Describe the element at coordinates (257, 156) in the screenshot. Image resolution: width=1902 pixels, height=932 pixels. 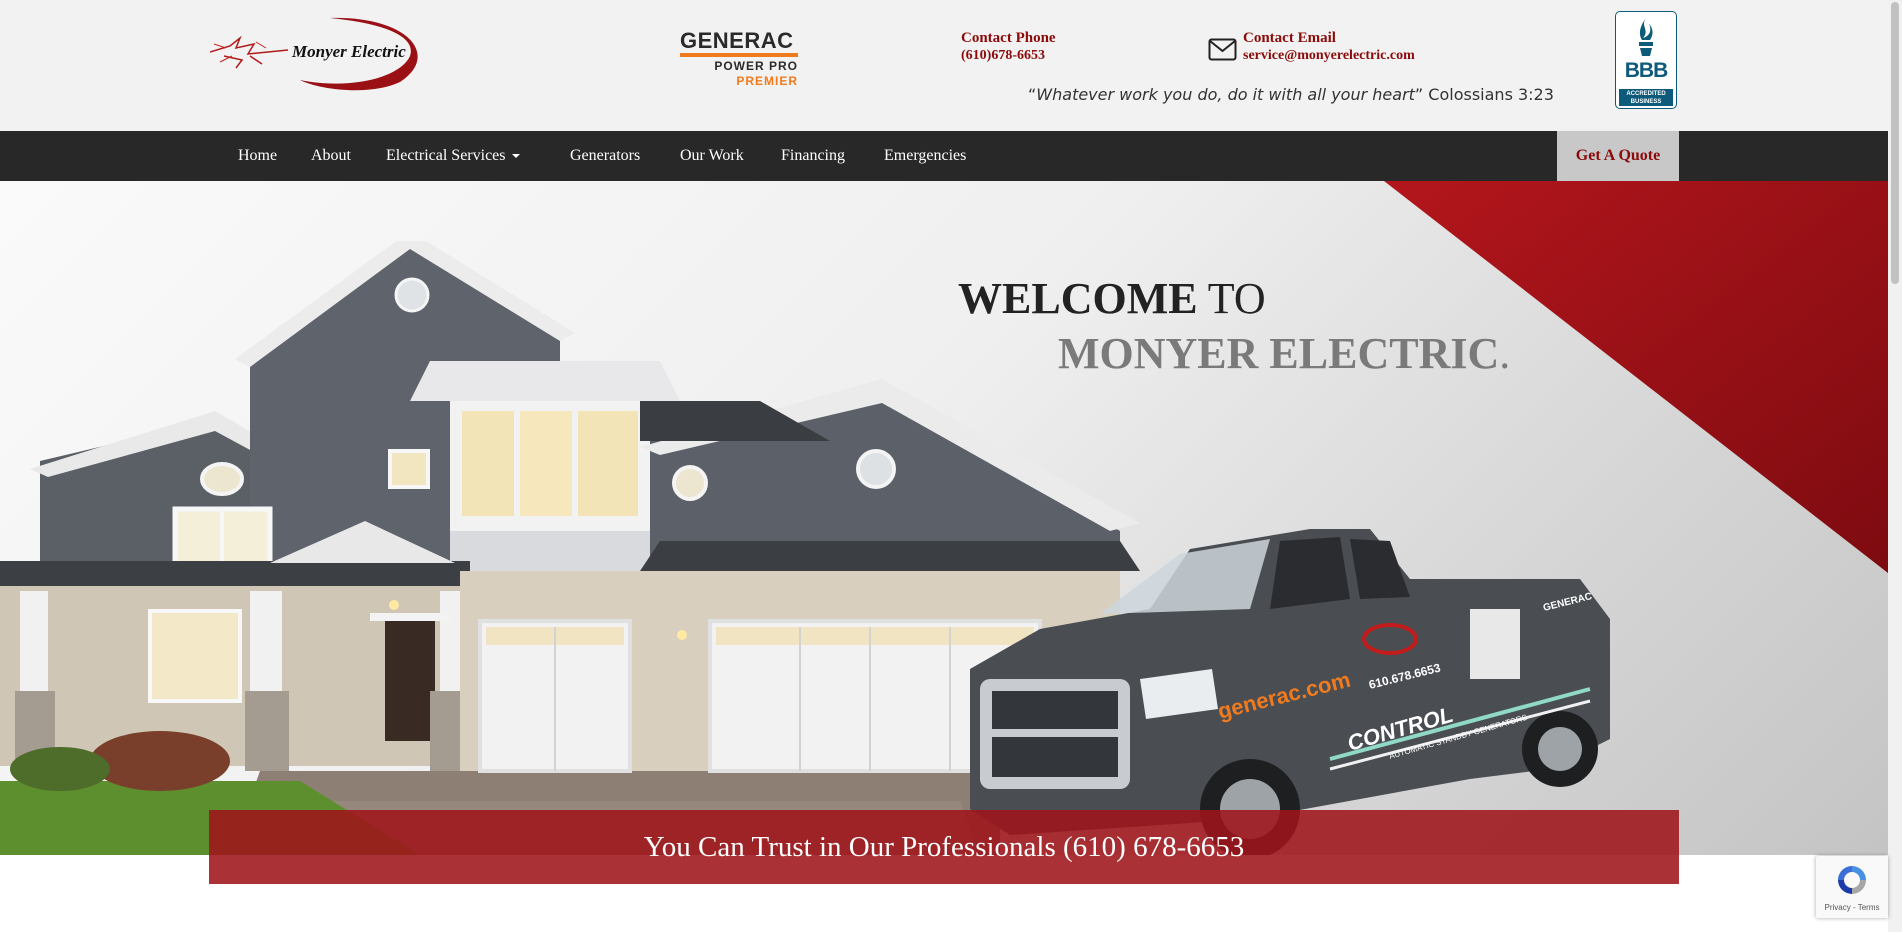
I see `nav-home: Home` at that location.